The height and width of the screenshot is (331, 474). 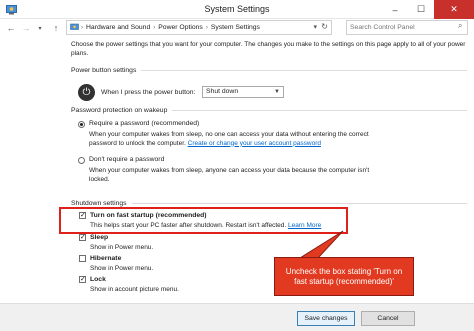 I want to click on recent-locations-chevron-icon: ▾, so click(x=40, y=28).